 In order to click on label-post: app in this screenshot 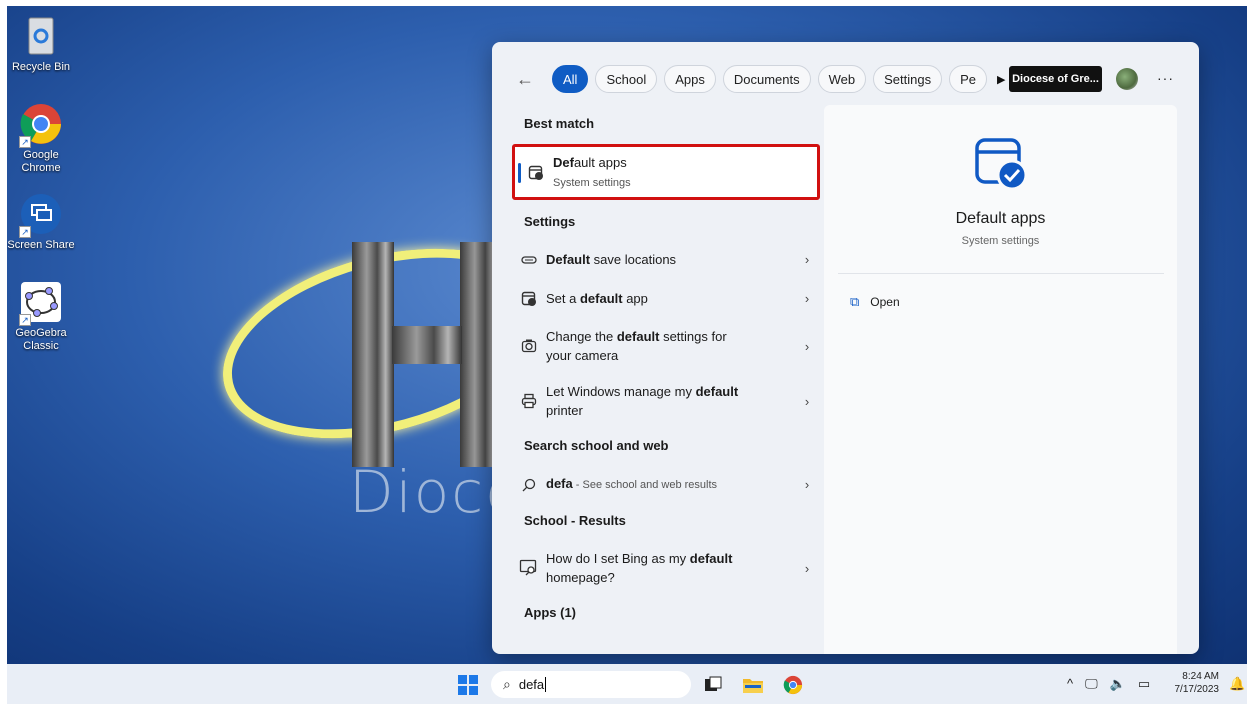, I will do `click(635, 298)`.